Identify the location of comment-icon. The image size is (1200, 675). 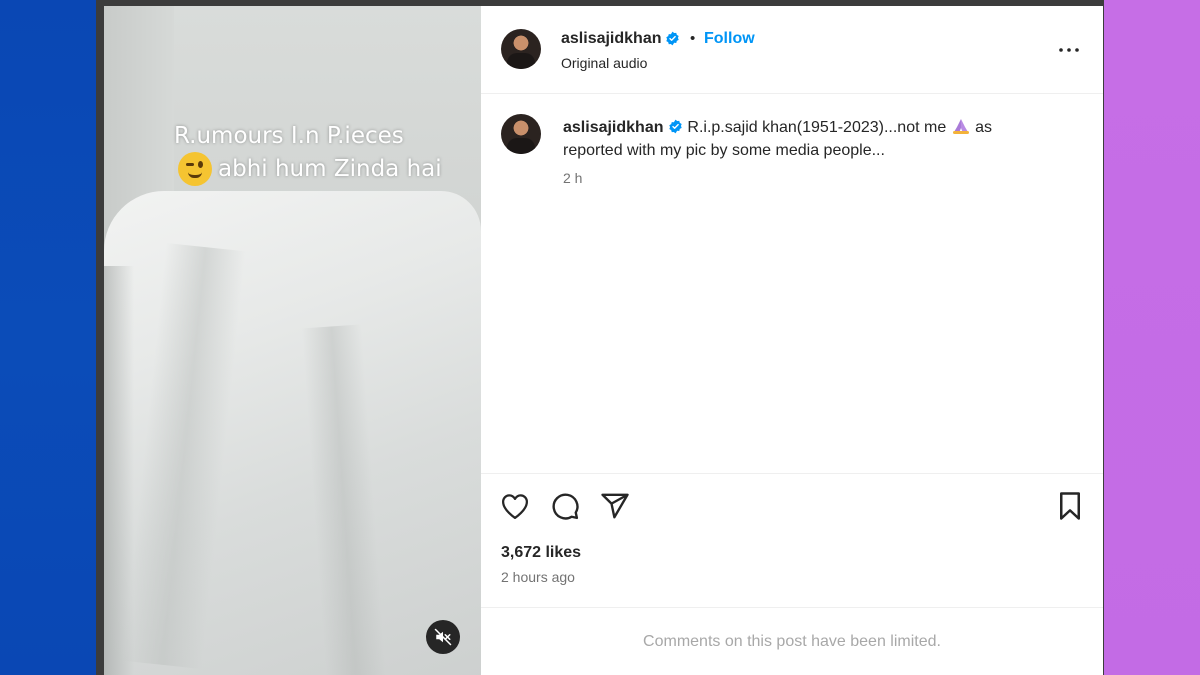
(565, 506).